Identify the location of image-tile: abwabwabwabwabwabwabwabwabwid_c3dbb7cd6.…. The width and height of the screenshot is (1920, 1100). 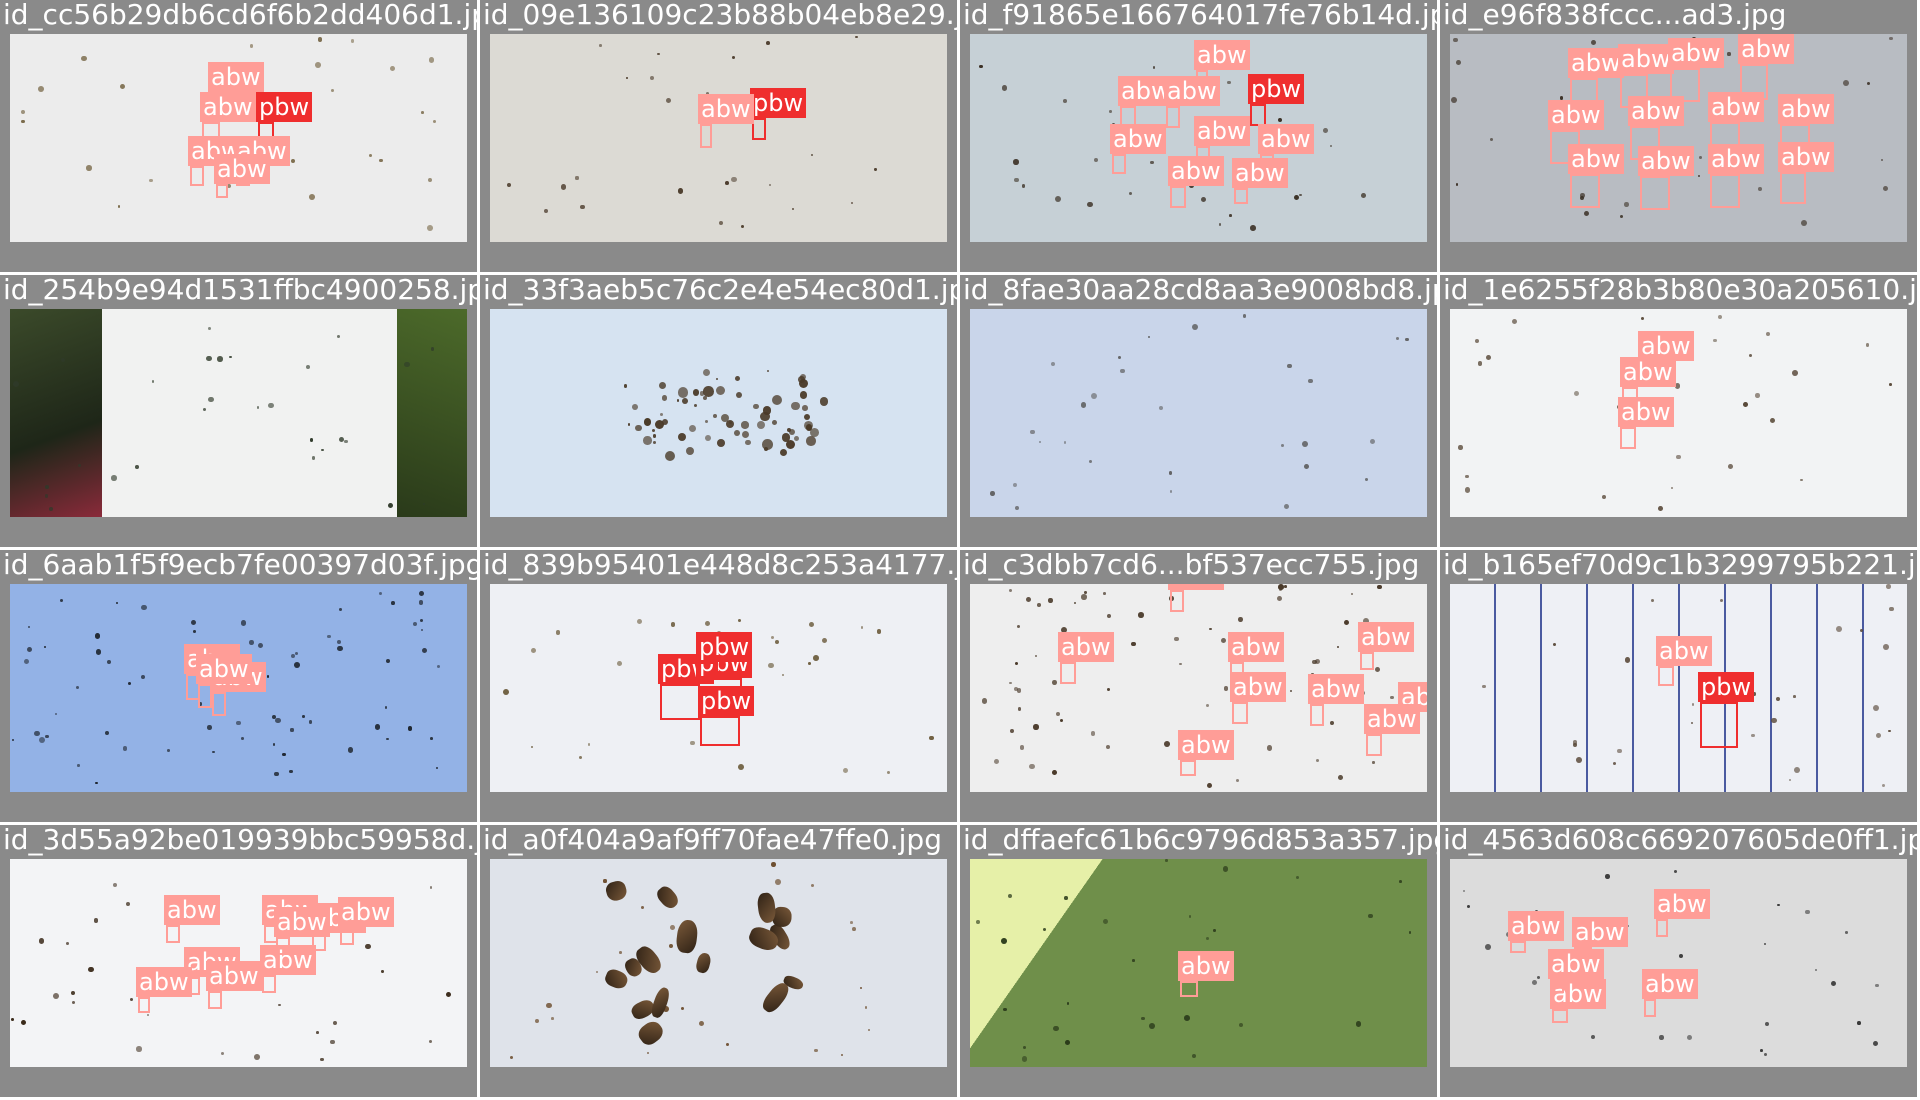
(1198, 686).